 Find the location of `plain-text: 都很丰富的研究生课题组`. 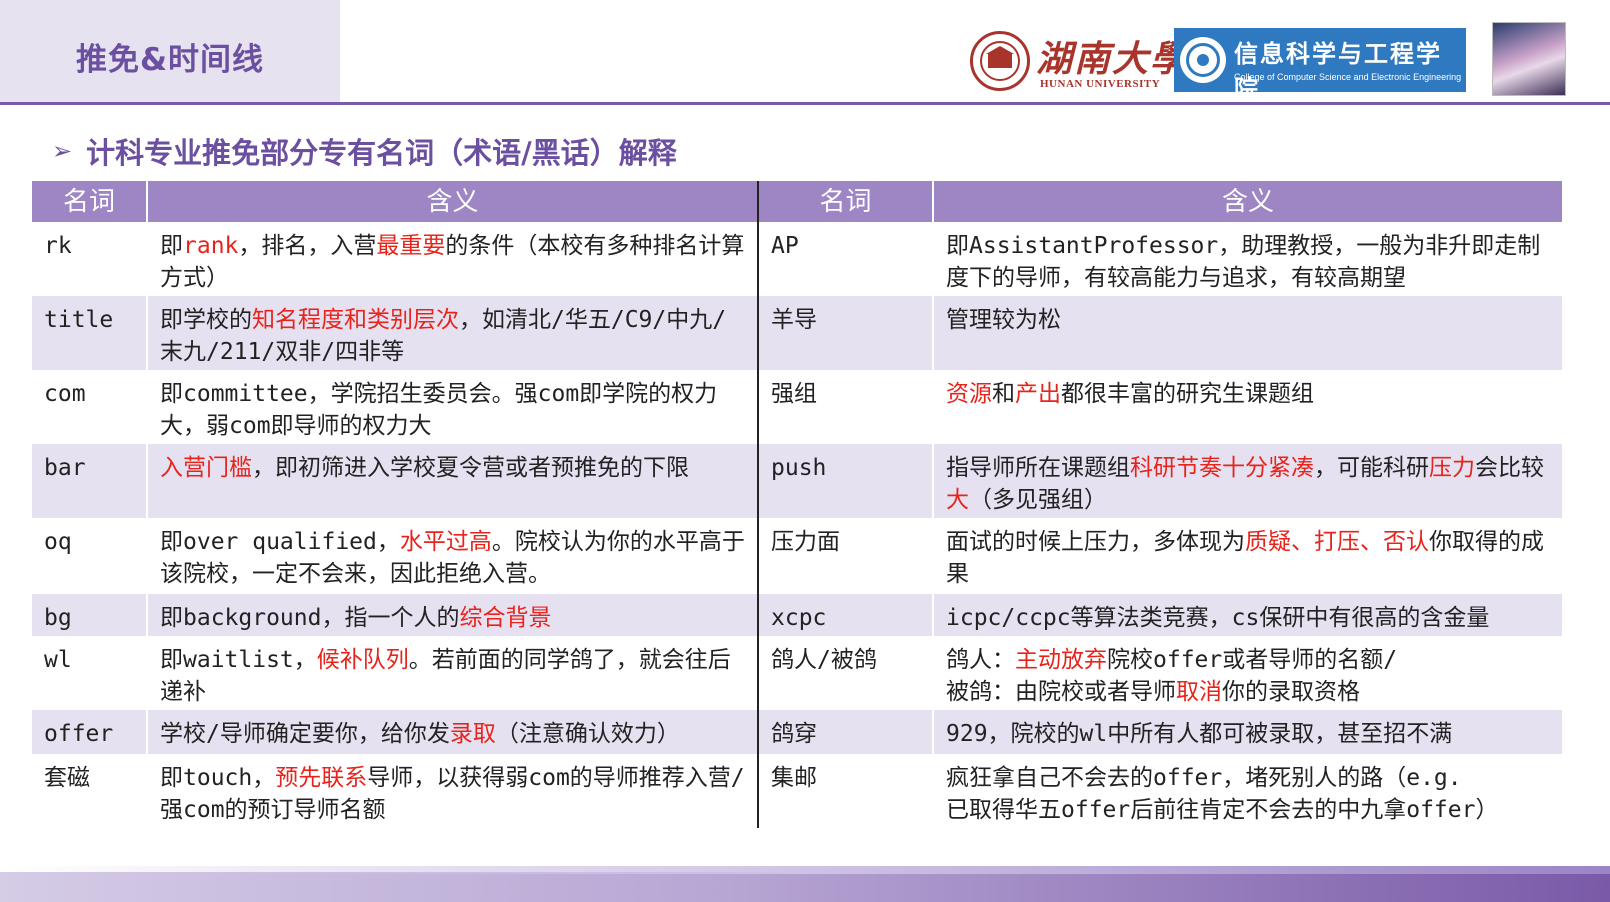

plain-text: 都很丰富的研究生课题组 is located at coordinates (1187, 394).